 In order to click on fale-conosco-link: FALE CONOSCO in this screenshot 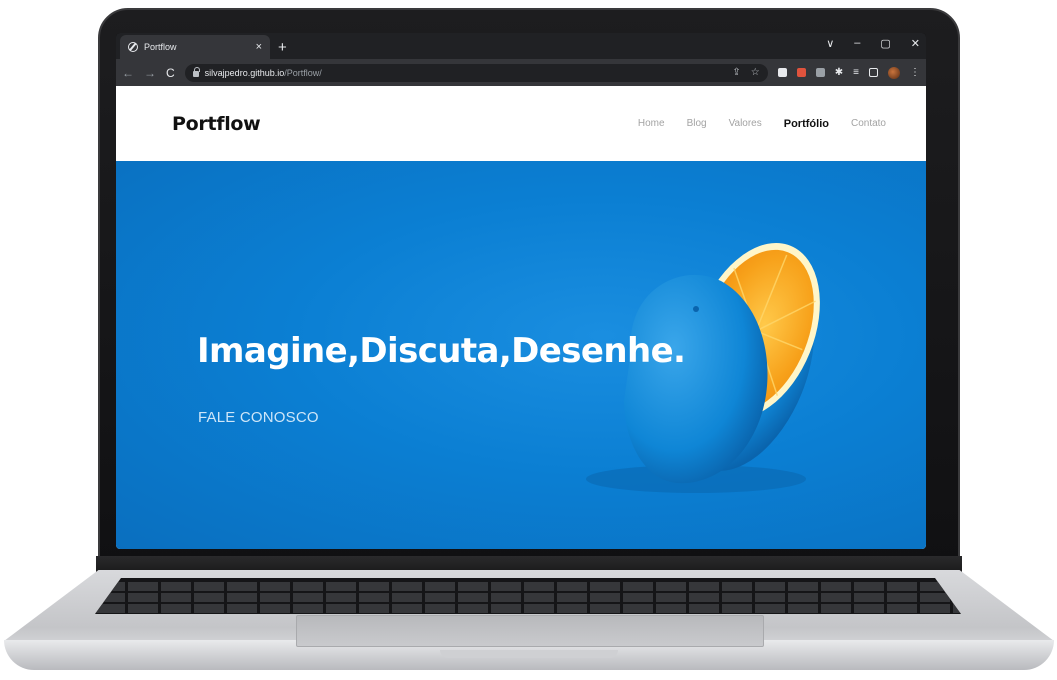, I will do `click(258, 417)`.